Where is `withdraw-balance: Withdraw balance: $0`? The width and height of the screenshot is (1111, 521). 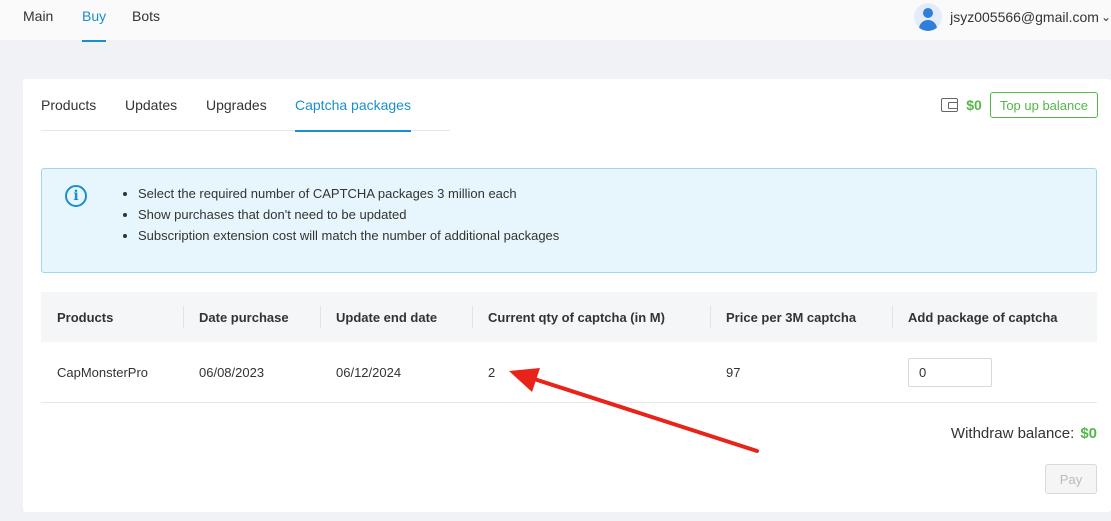
withdraw-balance: Withdraw balance: $0 is located at coordinates (1024, 433).